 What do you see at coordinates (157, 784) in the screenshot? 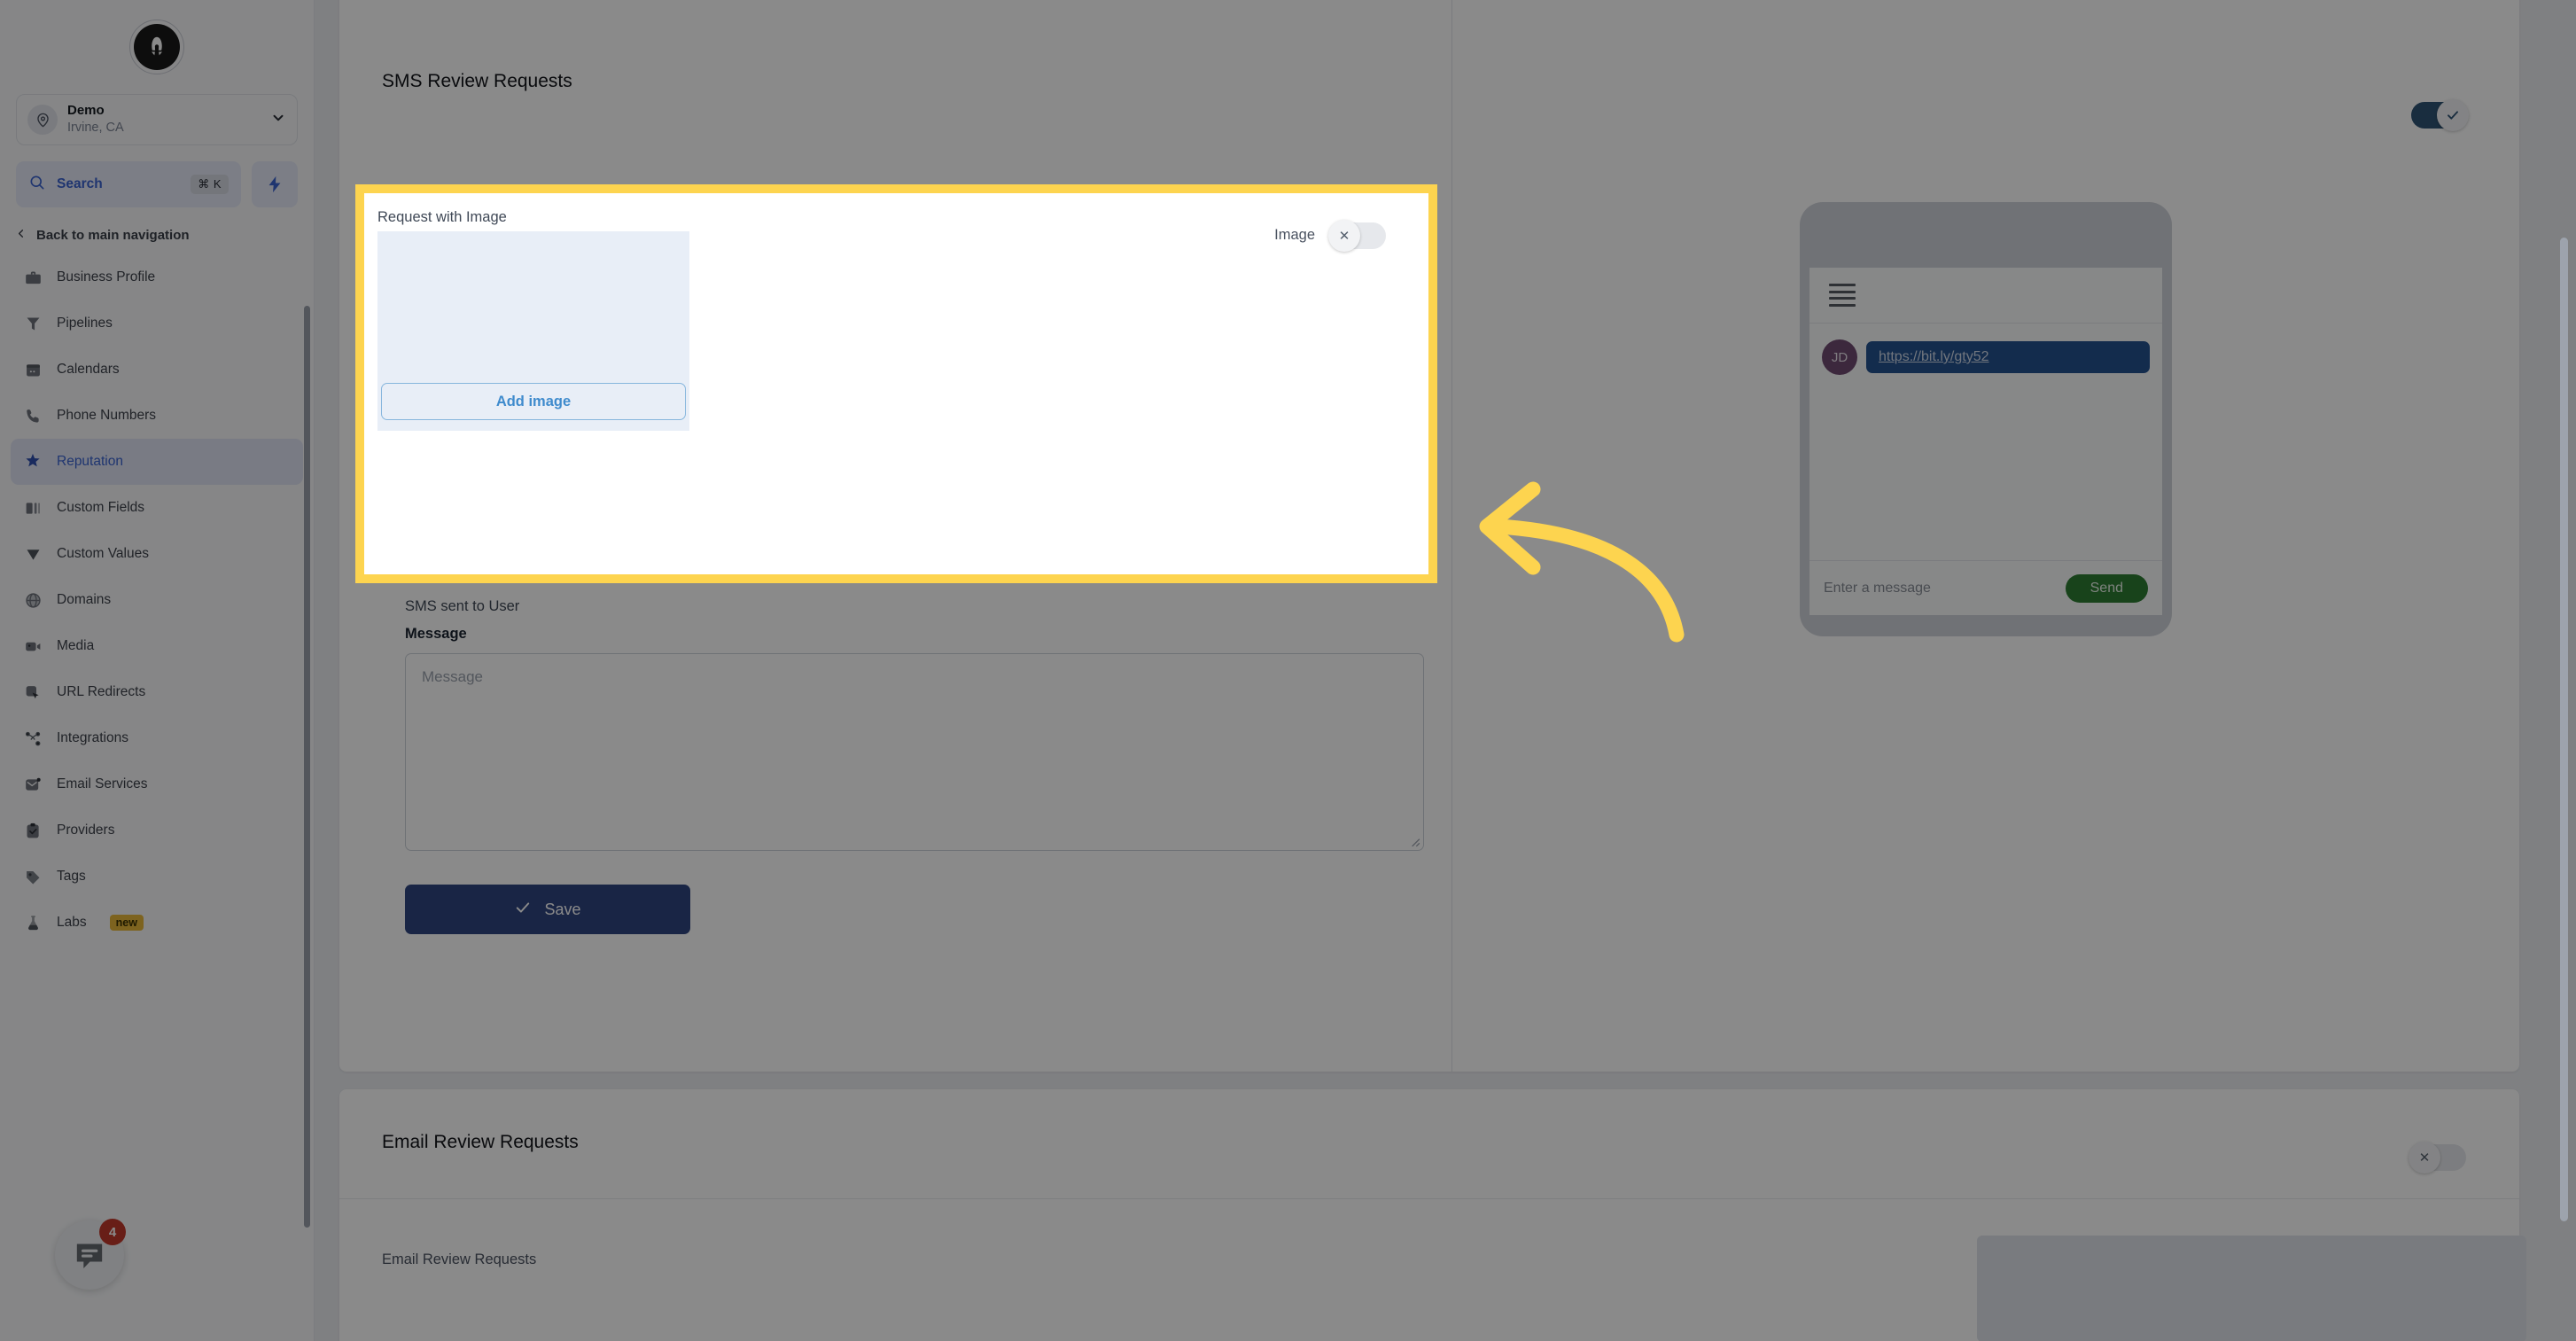
I see `sidebar-item-email-services: Email Services` at bounding box center [157, 784].